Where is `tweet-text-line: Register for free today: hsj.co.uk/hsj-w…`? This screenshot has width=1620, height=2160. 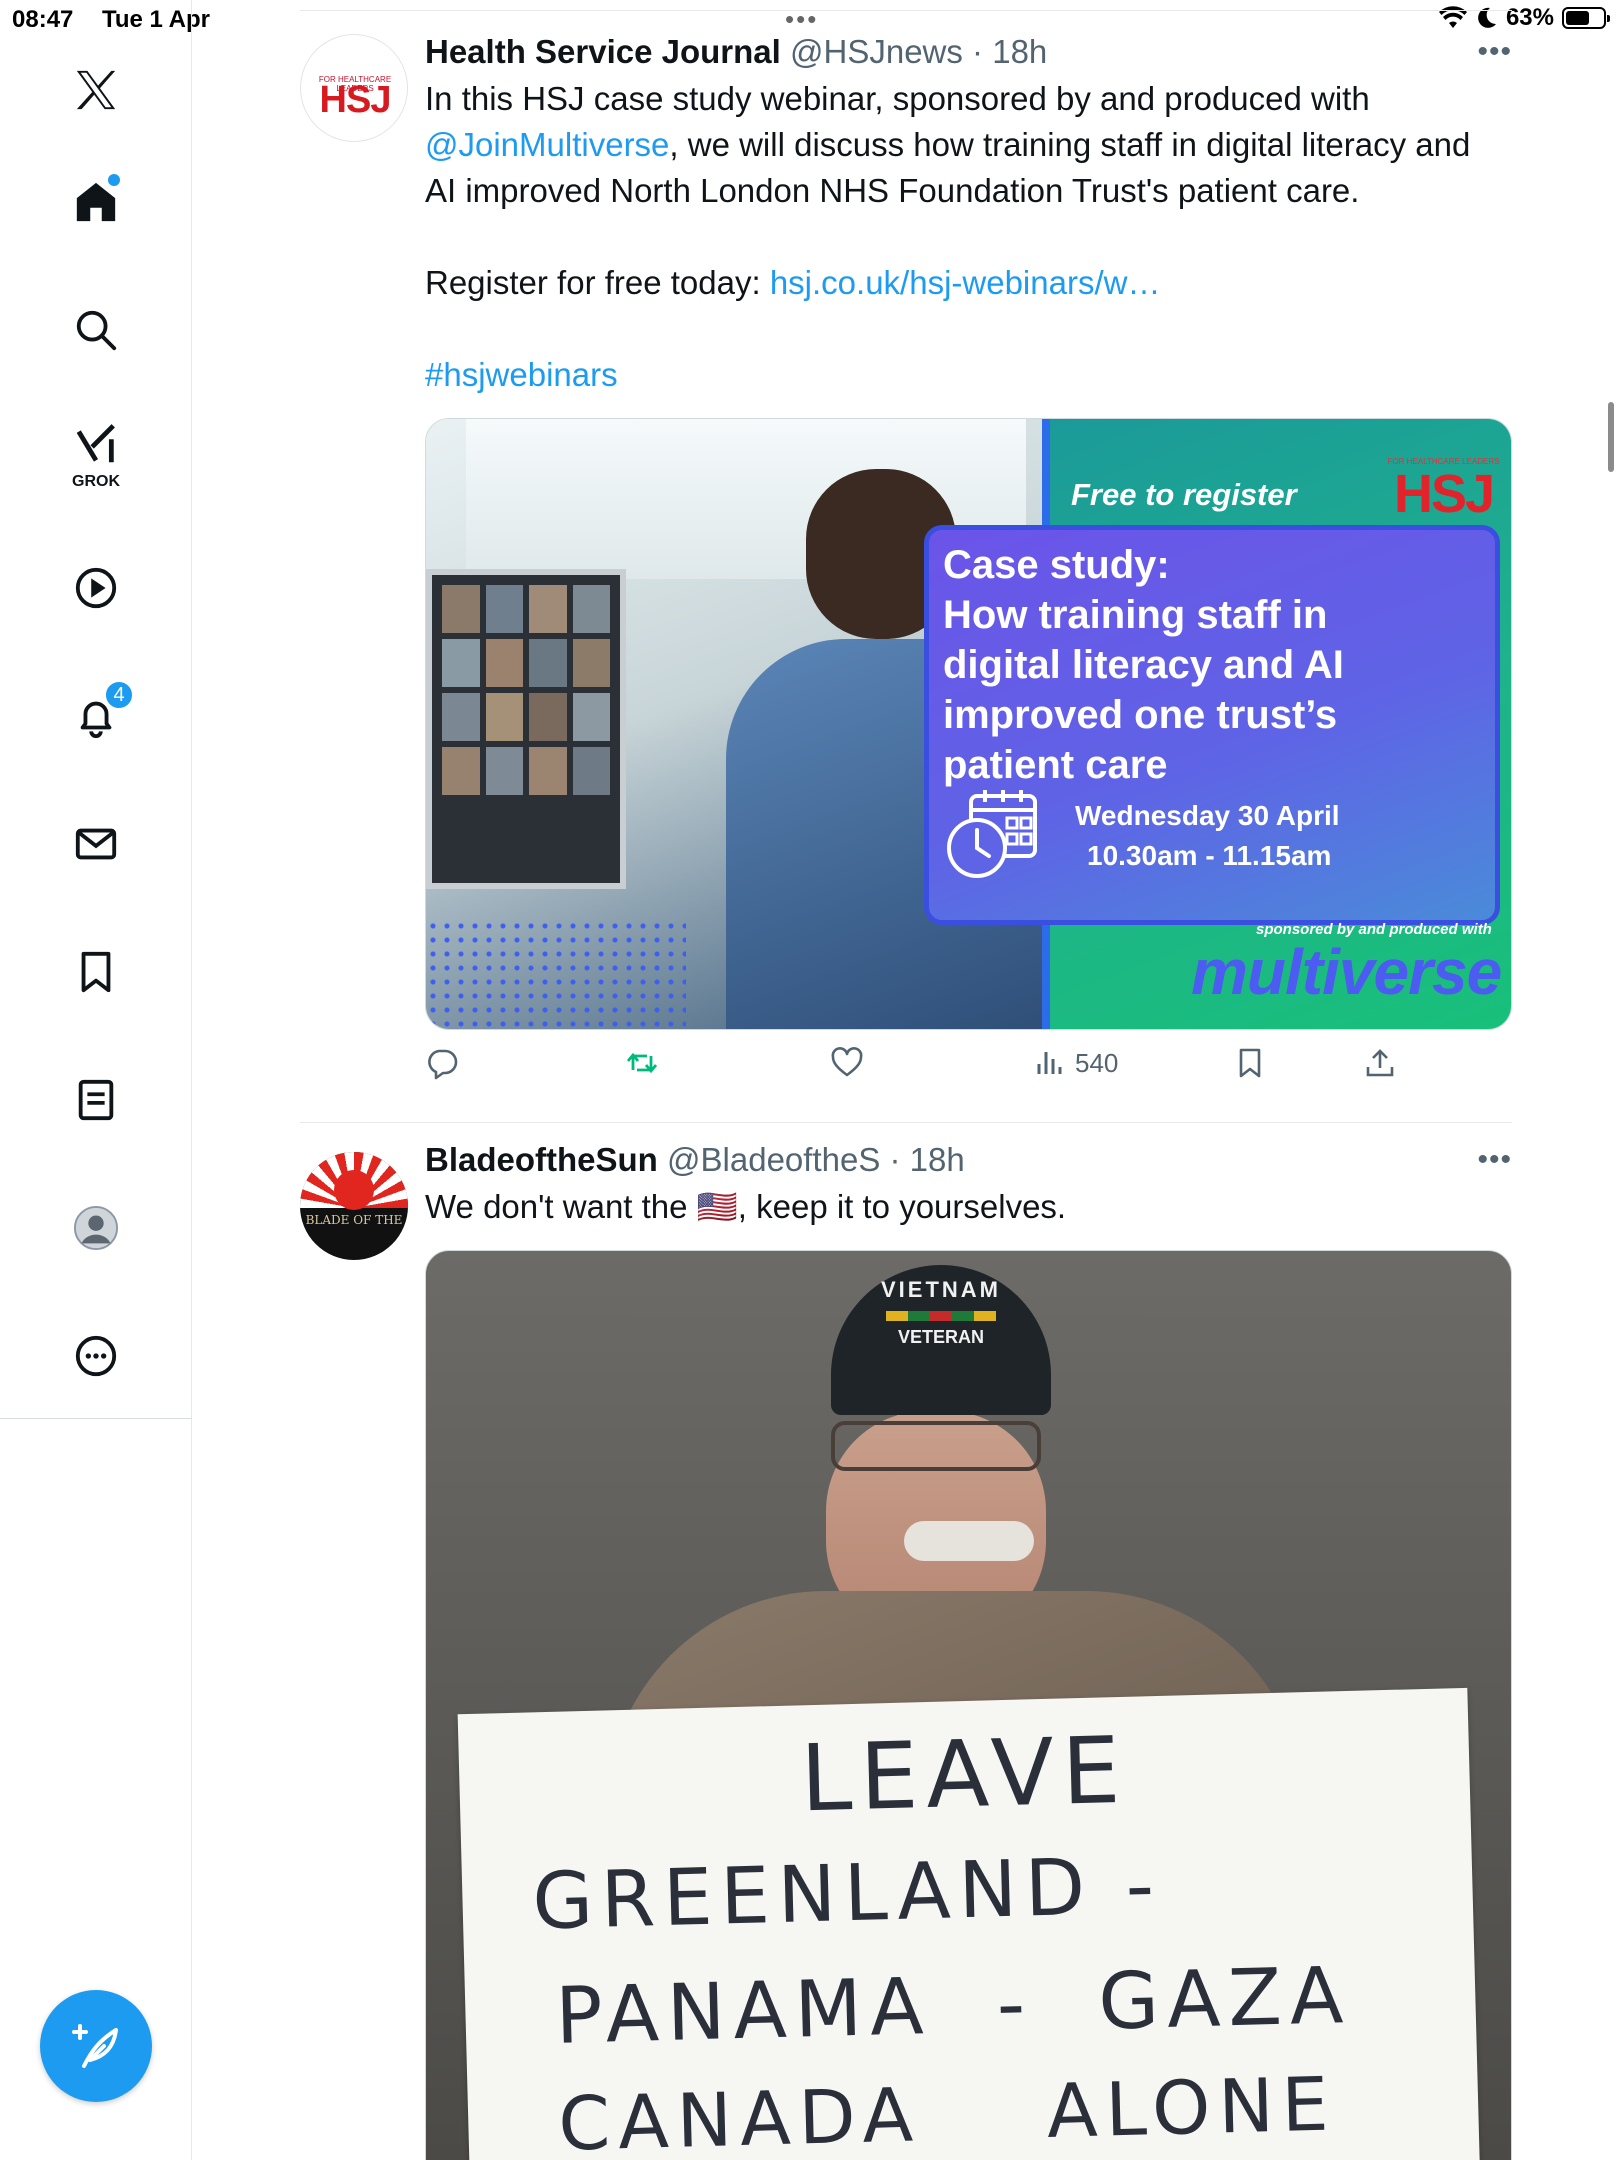 tweet-text-line: Register for free today: hsj.co.uk/hsj-w… is located at coordinates (968, 283).